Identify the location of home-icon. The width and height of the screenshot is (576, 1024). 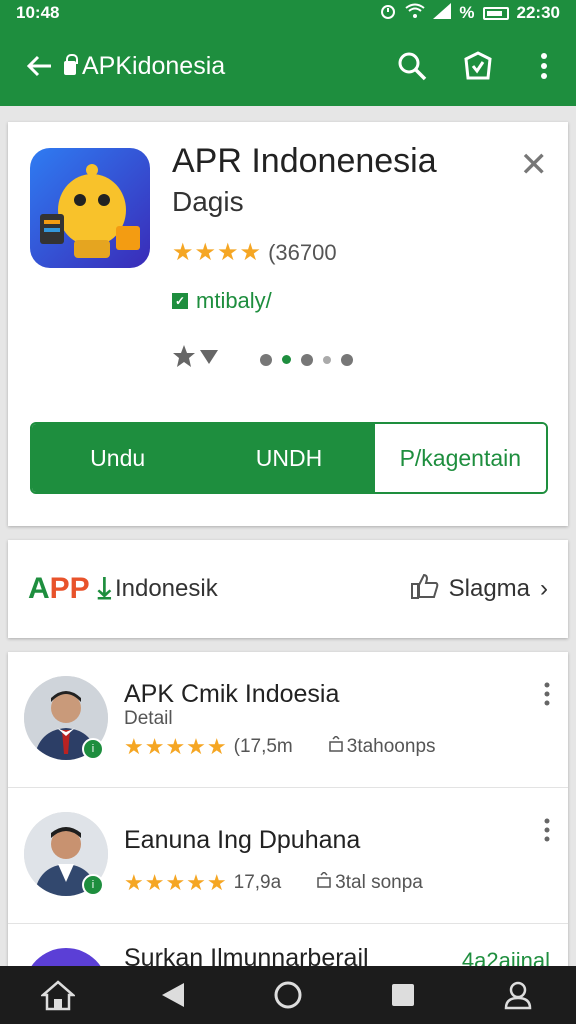
(58, 995).